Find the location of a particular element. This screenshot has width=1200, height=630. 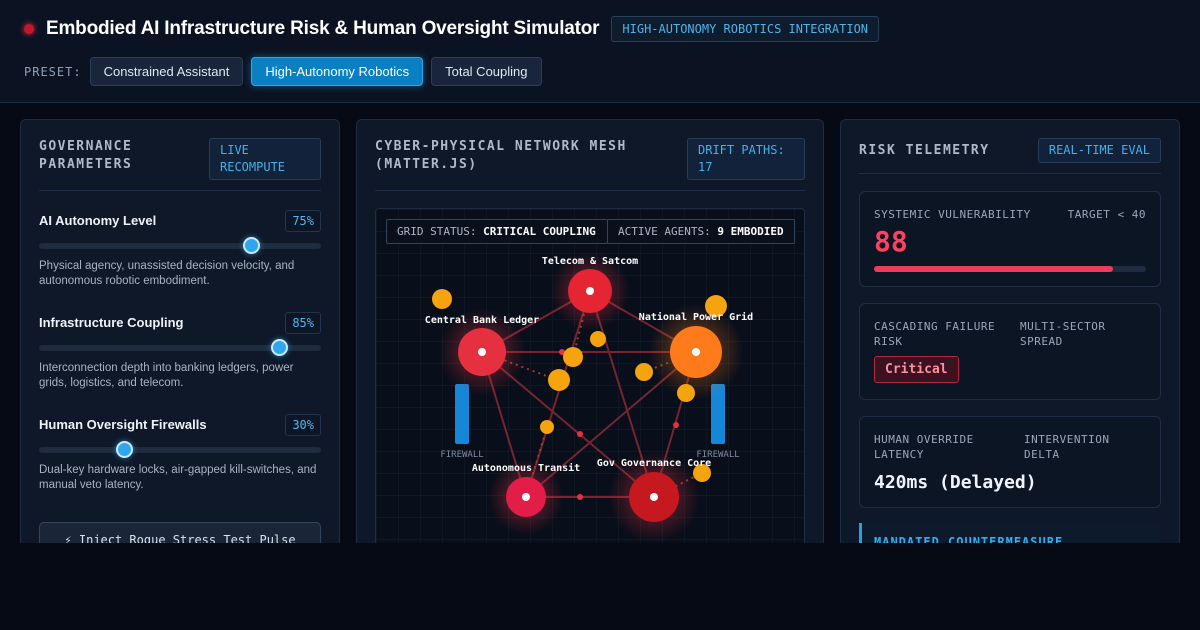

param-value: 85% is located at coordinates (303, 322).